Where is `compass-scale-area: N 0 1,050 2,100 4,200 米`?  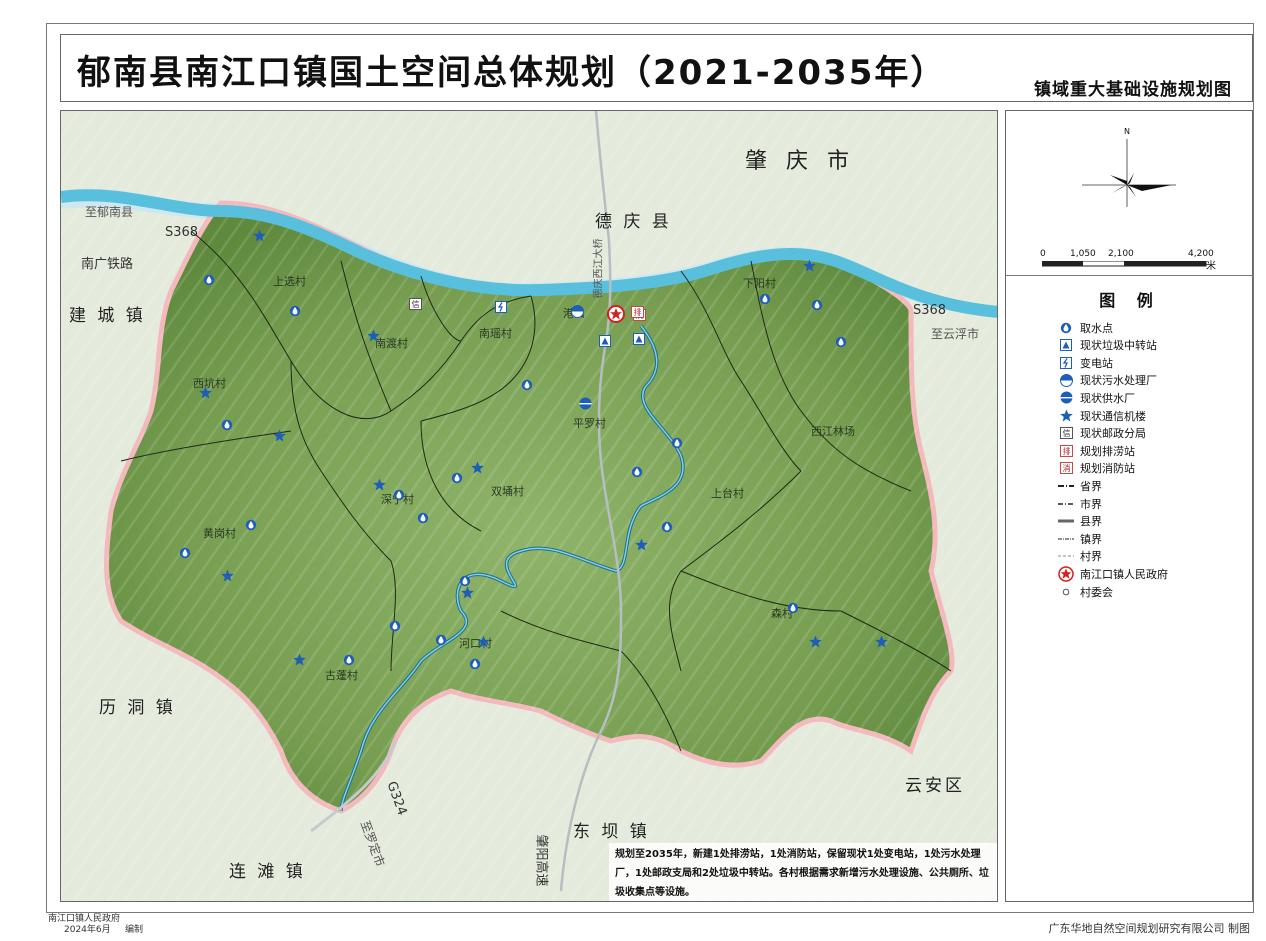
compass-scale-area: N 0 1,050 2,100 4,200 米 is located at coordinates (1130, 193).